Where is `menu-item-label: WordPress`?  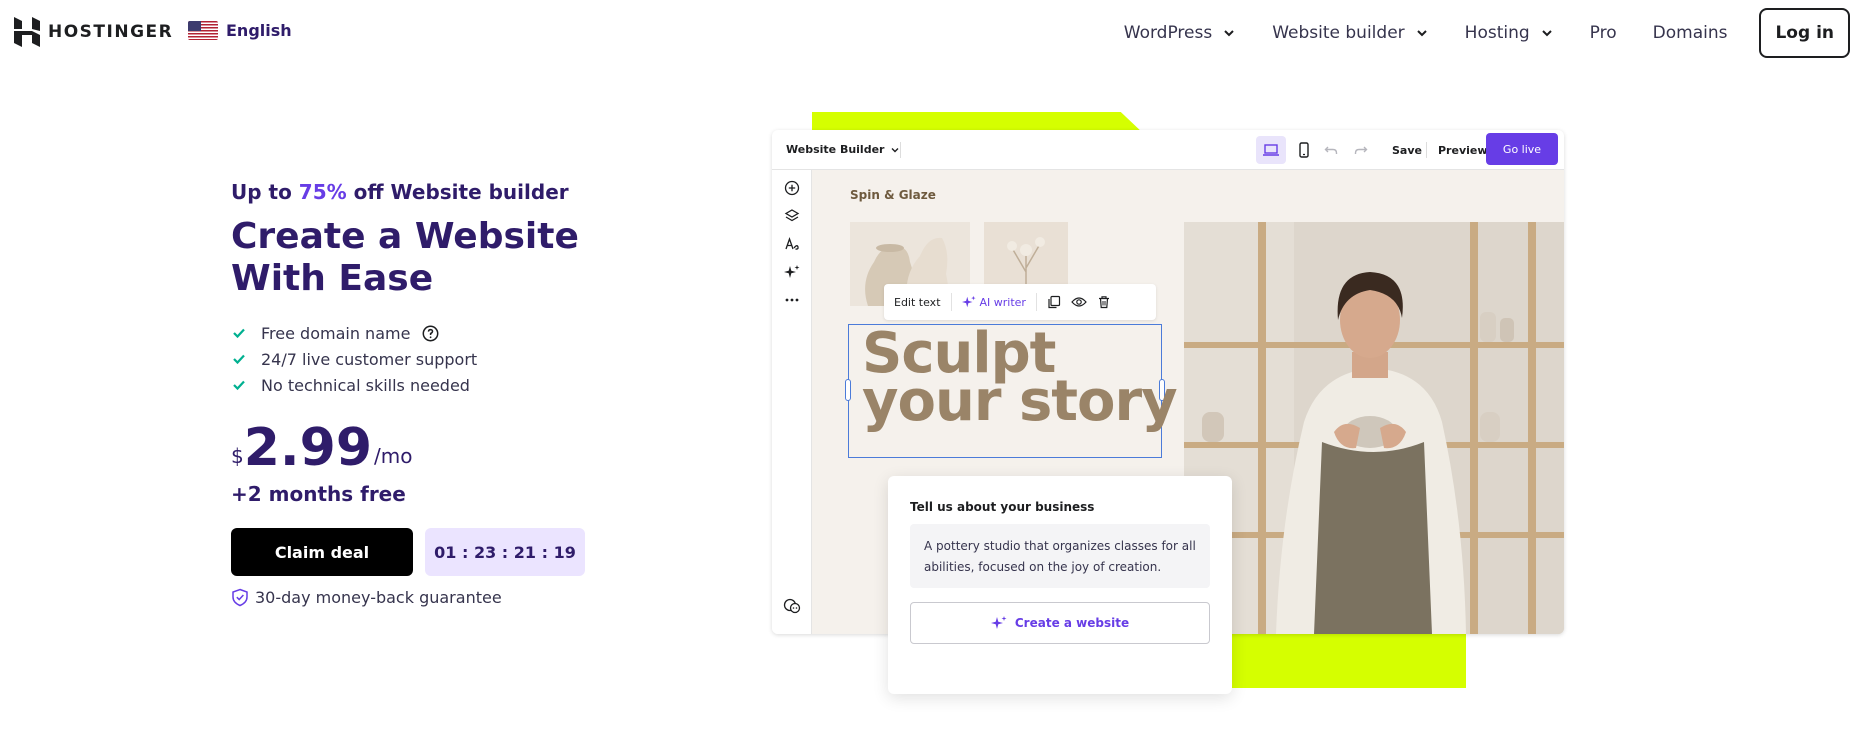
menu-item-label: WordPress is located at coordinates (1168, 33).